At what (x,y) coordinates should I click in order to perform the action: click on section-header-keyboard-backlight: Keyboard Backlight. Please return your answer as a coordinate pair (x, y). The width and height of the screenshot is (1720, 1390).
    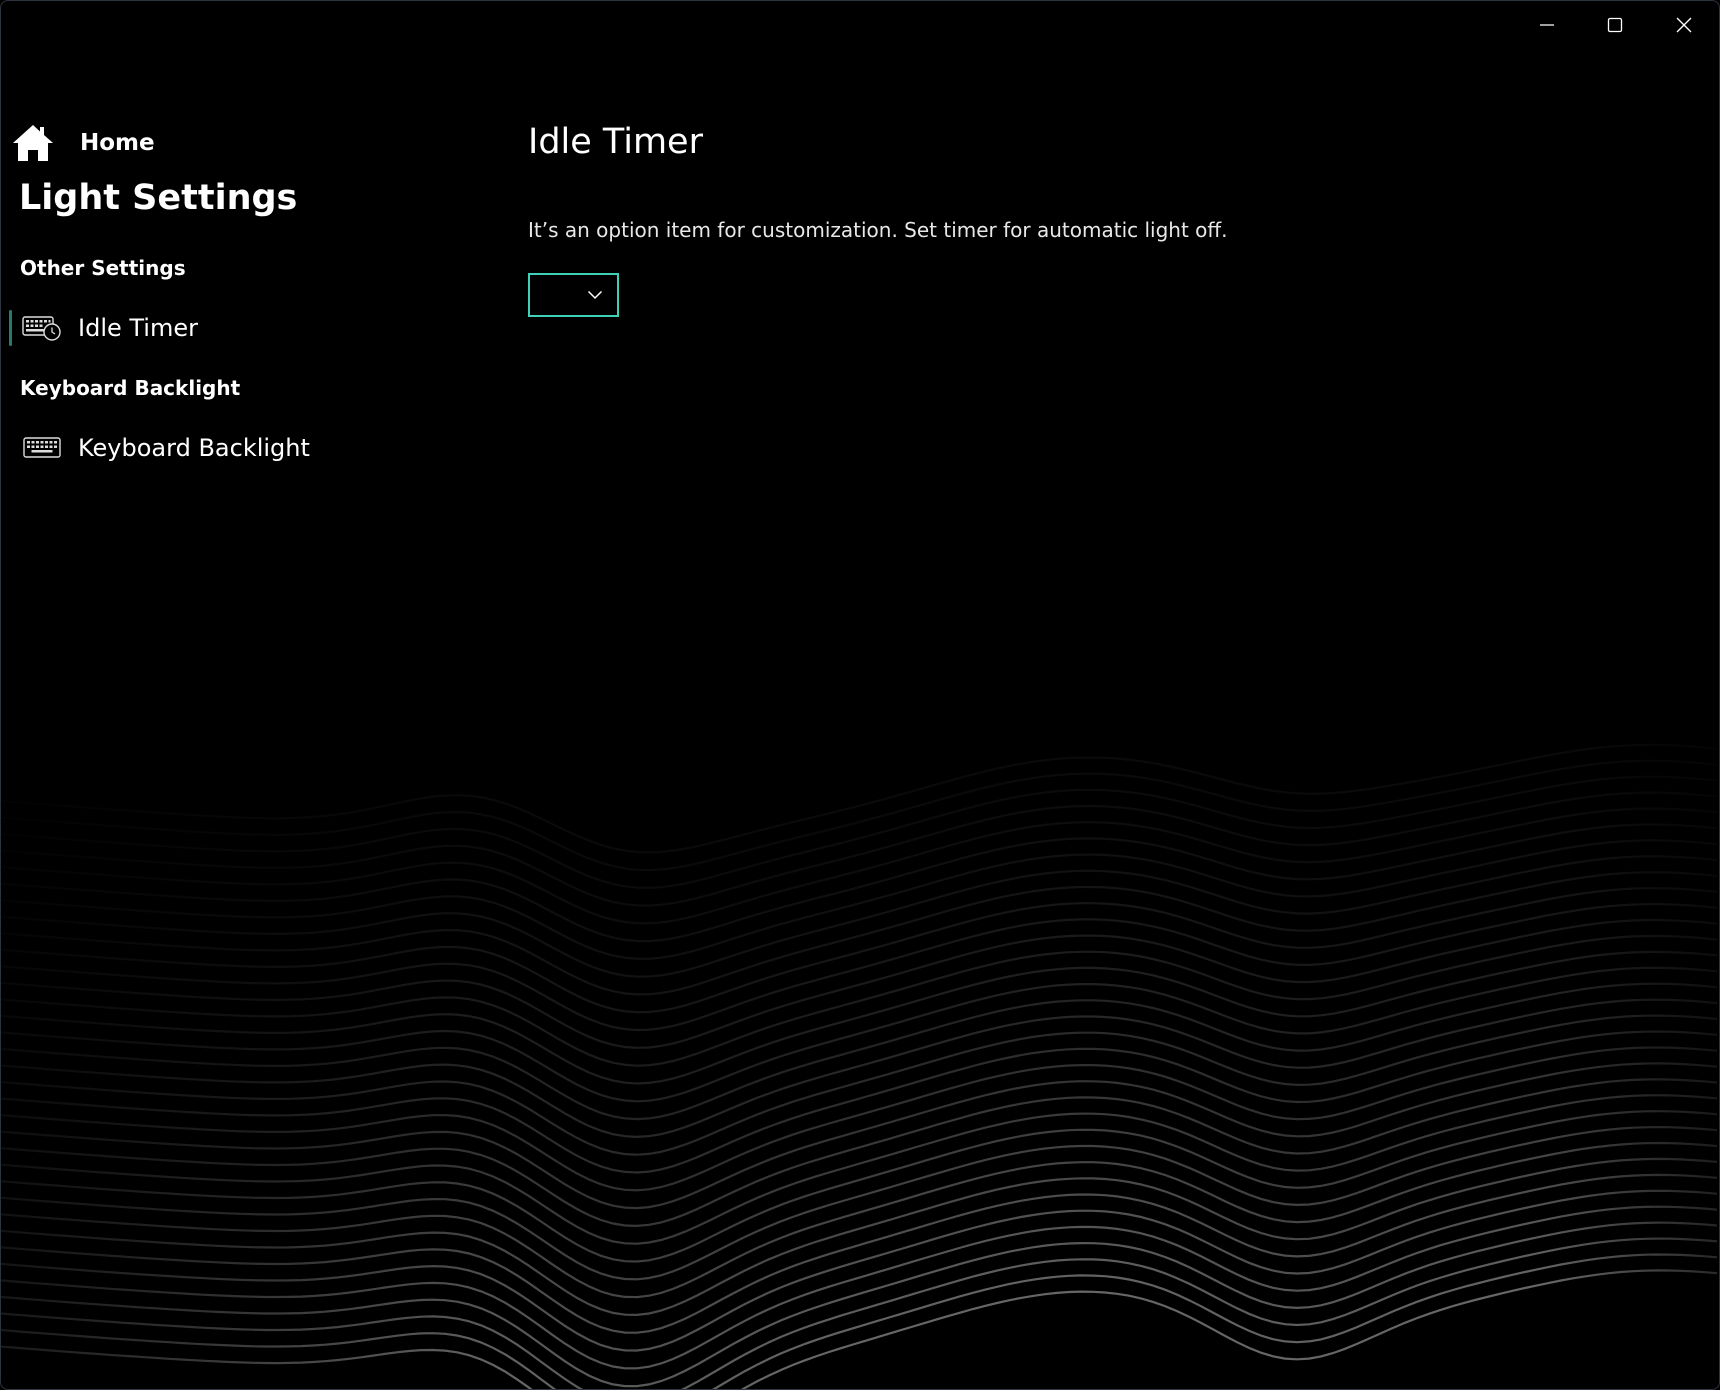
    Looking at the image, I should click on (130, 388).